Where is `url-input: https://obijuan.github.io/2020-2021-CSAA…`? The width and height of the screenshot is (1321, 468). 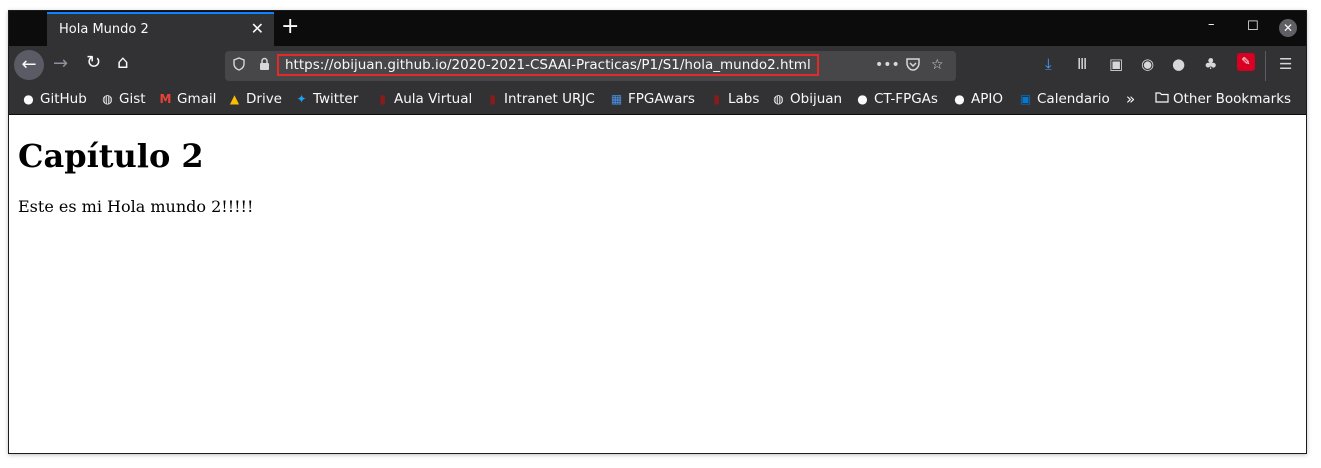
url-input: https://obijuan.github.io/2020-2021-CSAA… is located at coordinates (548, 65).